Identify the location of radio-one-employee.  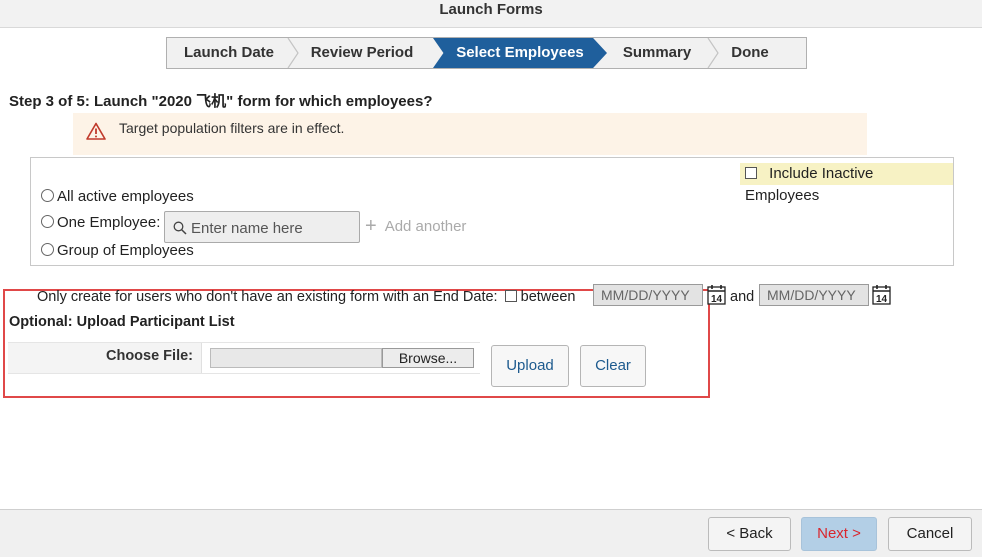
(47, 221).